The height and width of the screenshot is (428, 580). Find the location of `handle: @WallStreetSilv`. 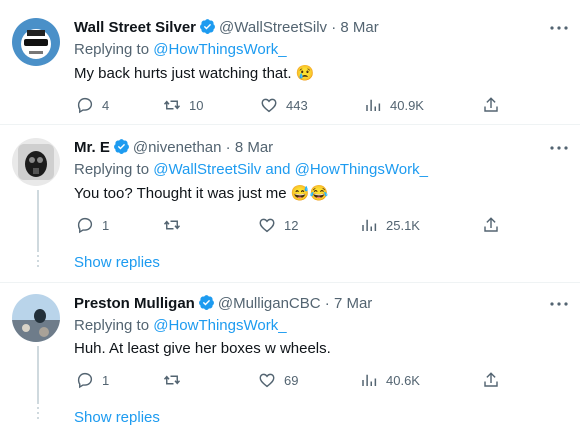

handle: @WallStreetSilv is located at coordinates (273, 27).